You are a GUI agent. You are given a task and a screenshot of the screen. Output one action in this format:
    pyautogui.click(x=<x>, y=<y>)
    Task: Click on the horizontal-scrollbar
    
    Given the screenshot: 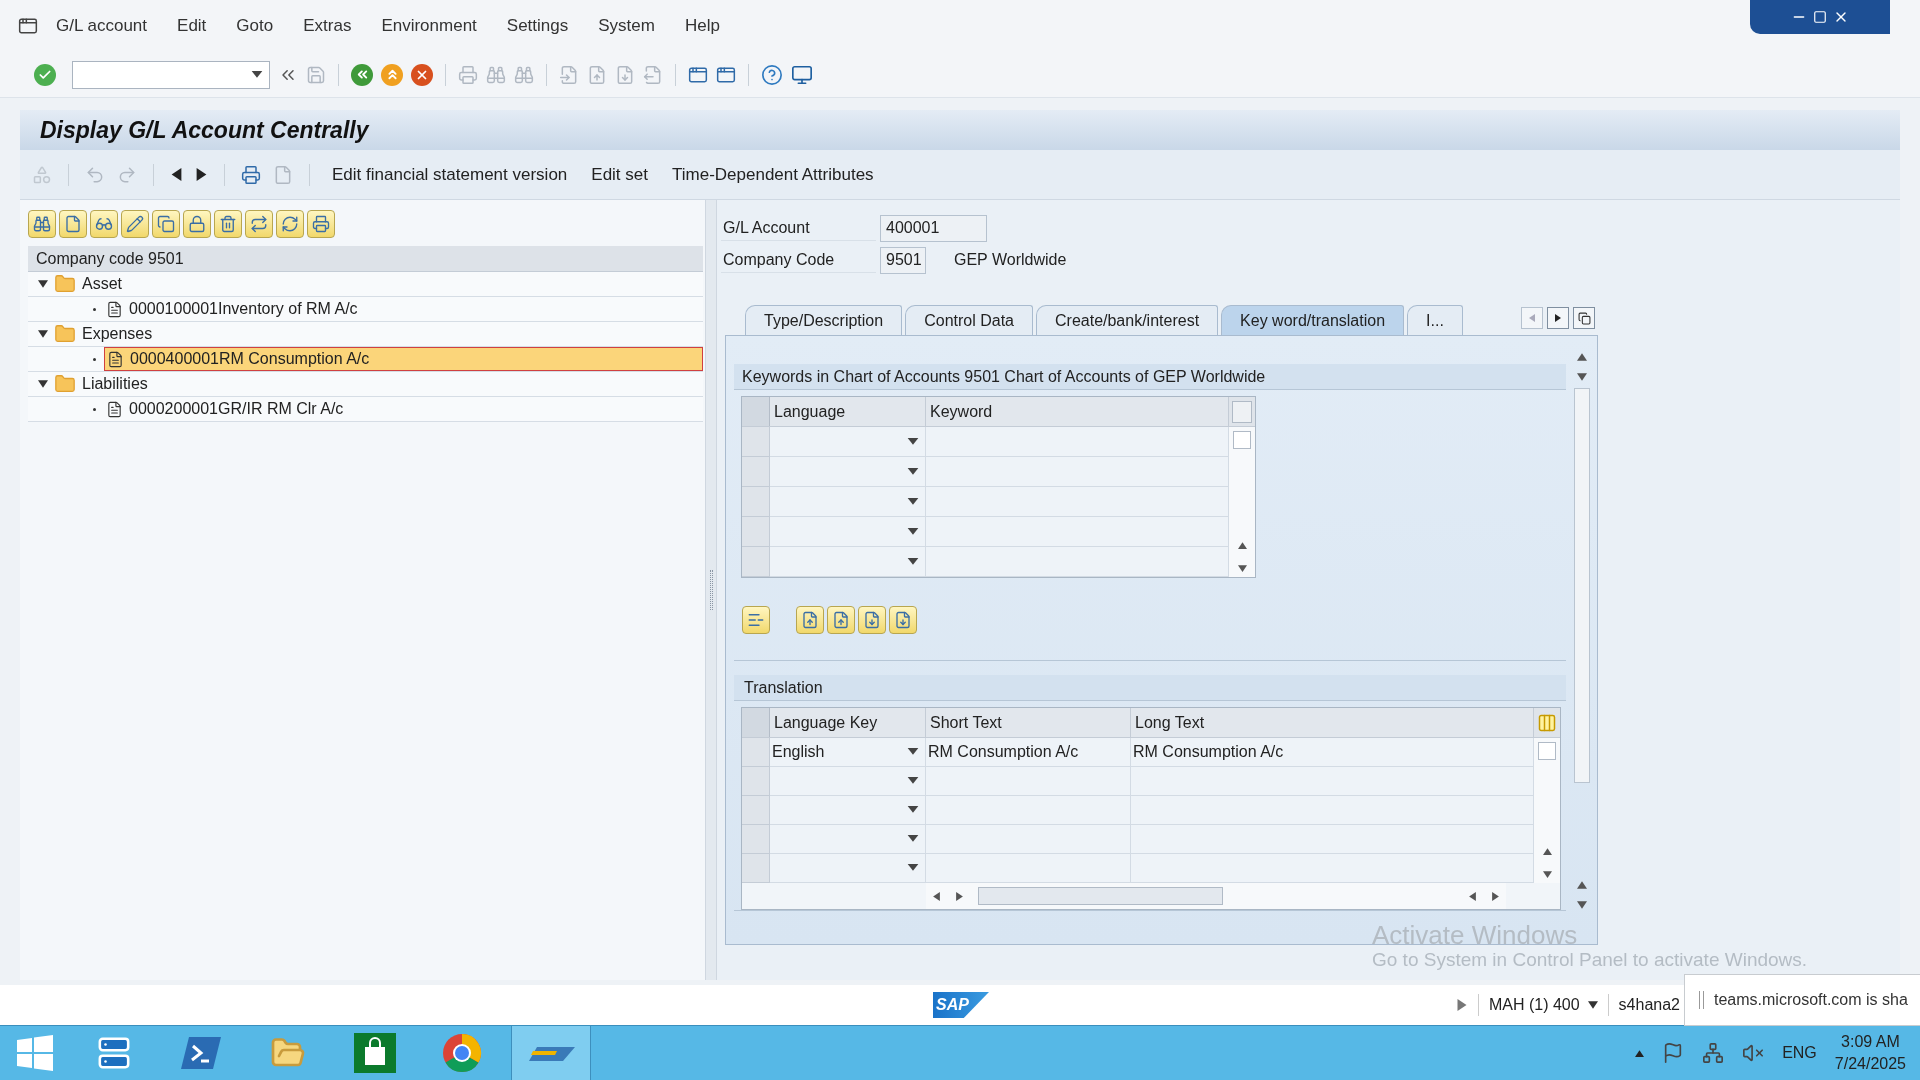 What is the action you would take?
    pyautogui.click(x=1216, y=896)
    